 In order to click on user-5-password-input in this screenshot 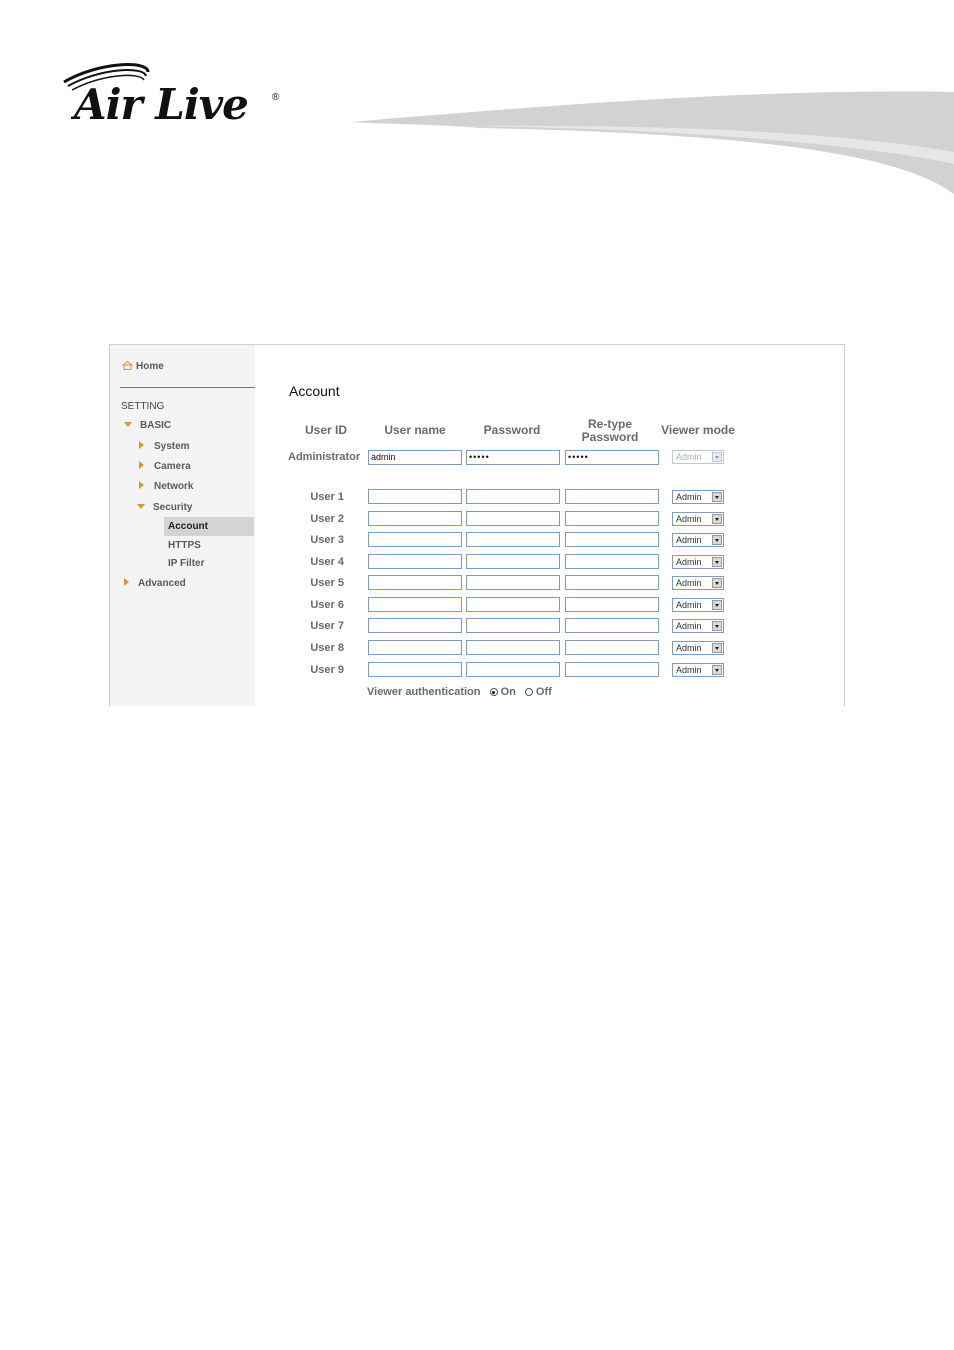, I will do `click(513, 582)`.